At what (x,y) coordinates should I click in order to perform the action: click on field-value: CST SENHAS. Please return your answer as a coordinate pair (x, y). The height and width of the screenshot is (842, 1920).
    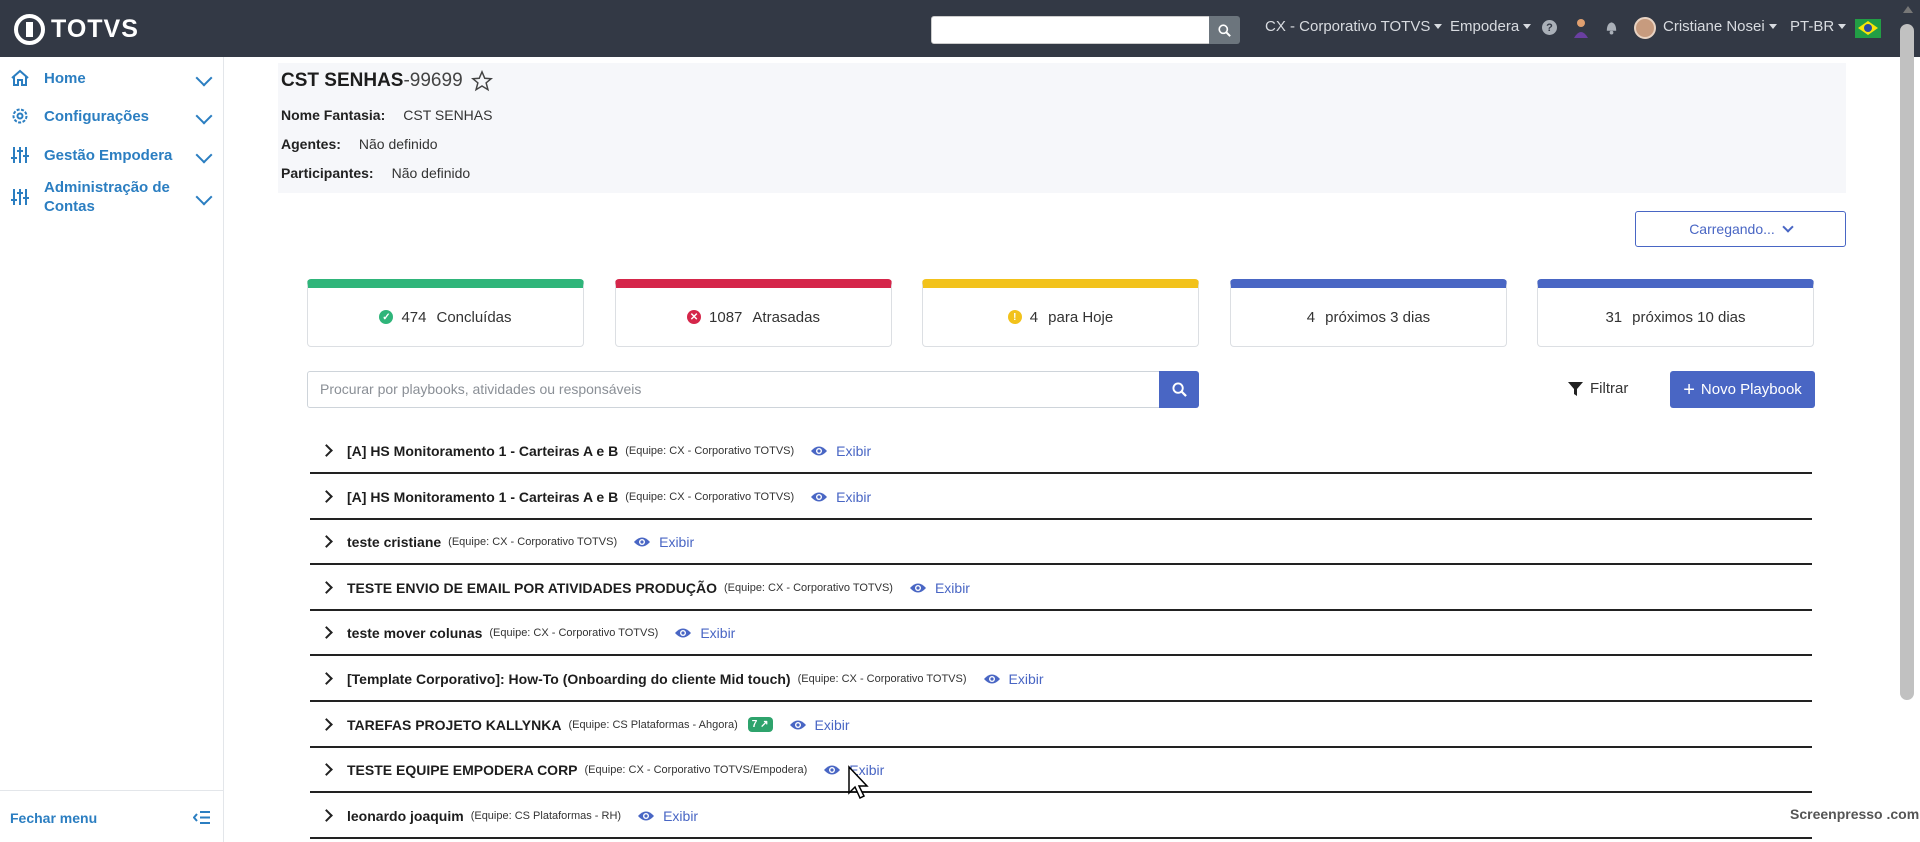
    Looking at the image, I should click on (448, 115).